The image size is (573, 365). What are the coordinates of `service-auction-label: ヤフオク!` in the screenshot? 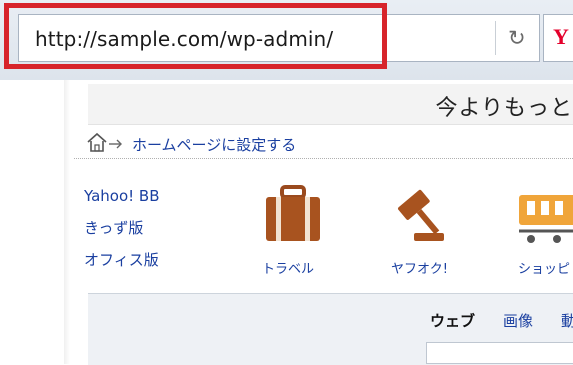 It's located at (419, 267).